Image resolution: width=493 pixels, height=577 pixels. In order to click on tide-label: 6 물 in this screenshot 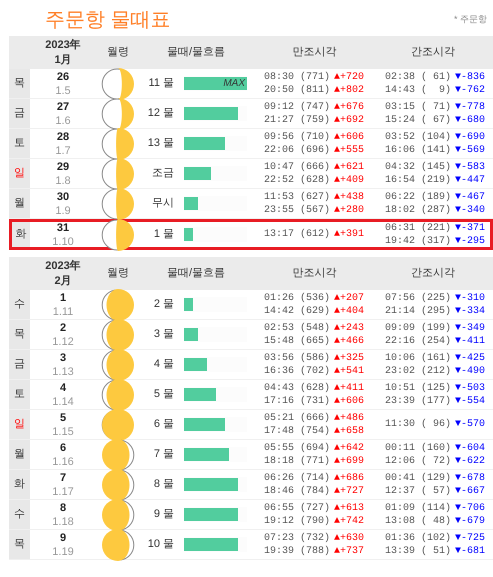, I will do `click(164, 424)`.